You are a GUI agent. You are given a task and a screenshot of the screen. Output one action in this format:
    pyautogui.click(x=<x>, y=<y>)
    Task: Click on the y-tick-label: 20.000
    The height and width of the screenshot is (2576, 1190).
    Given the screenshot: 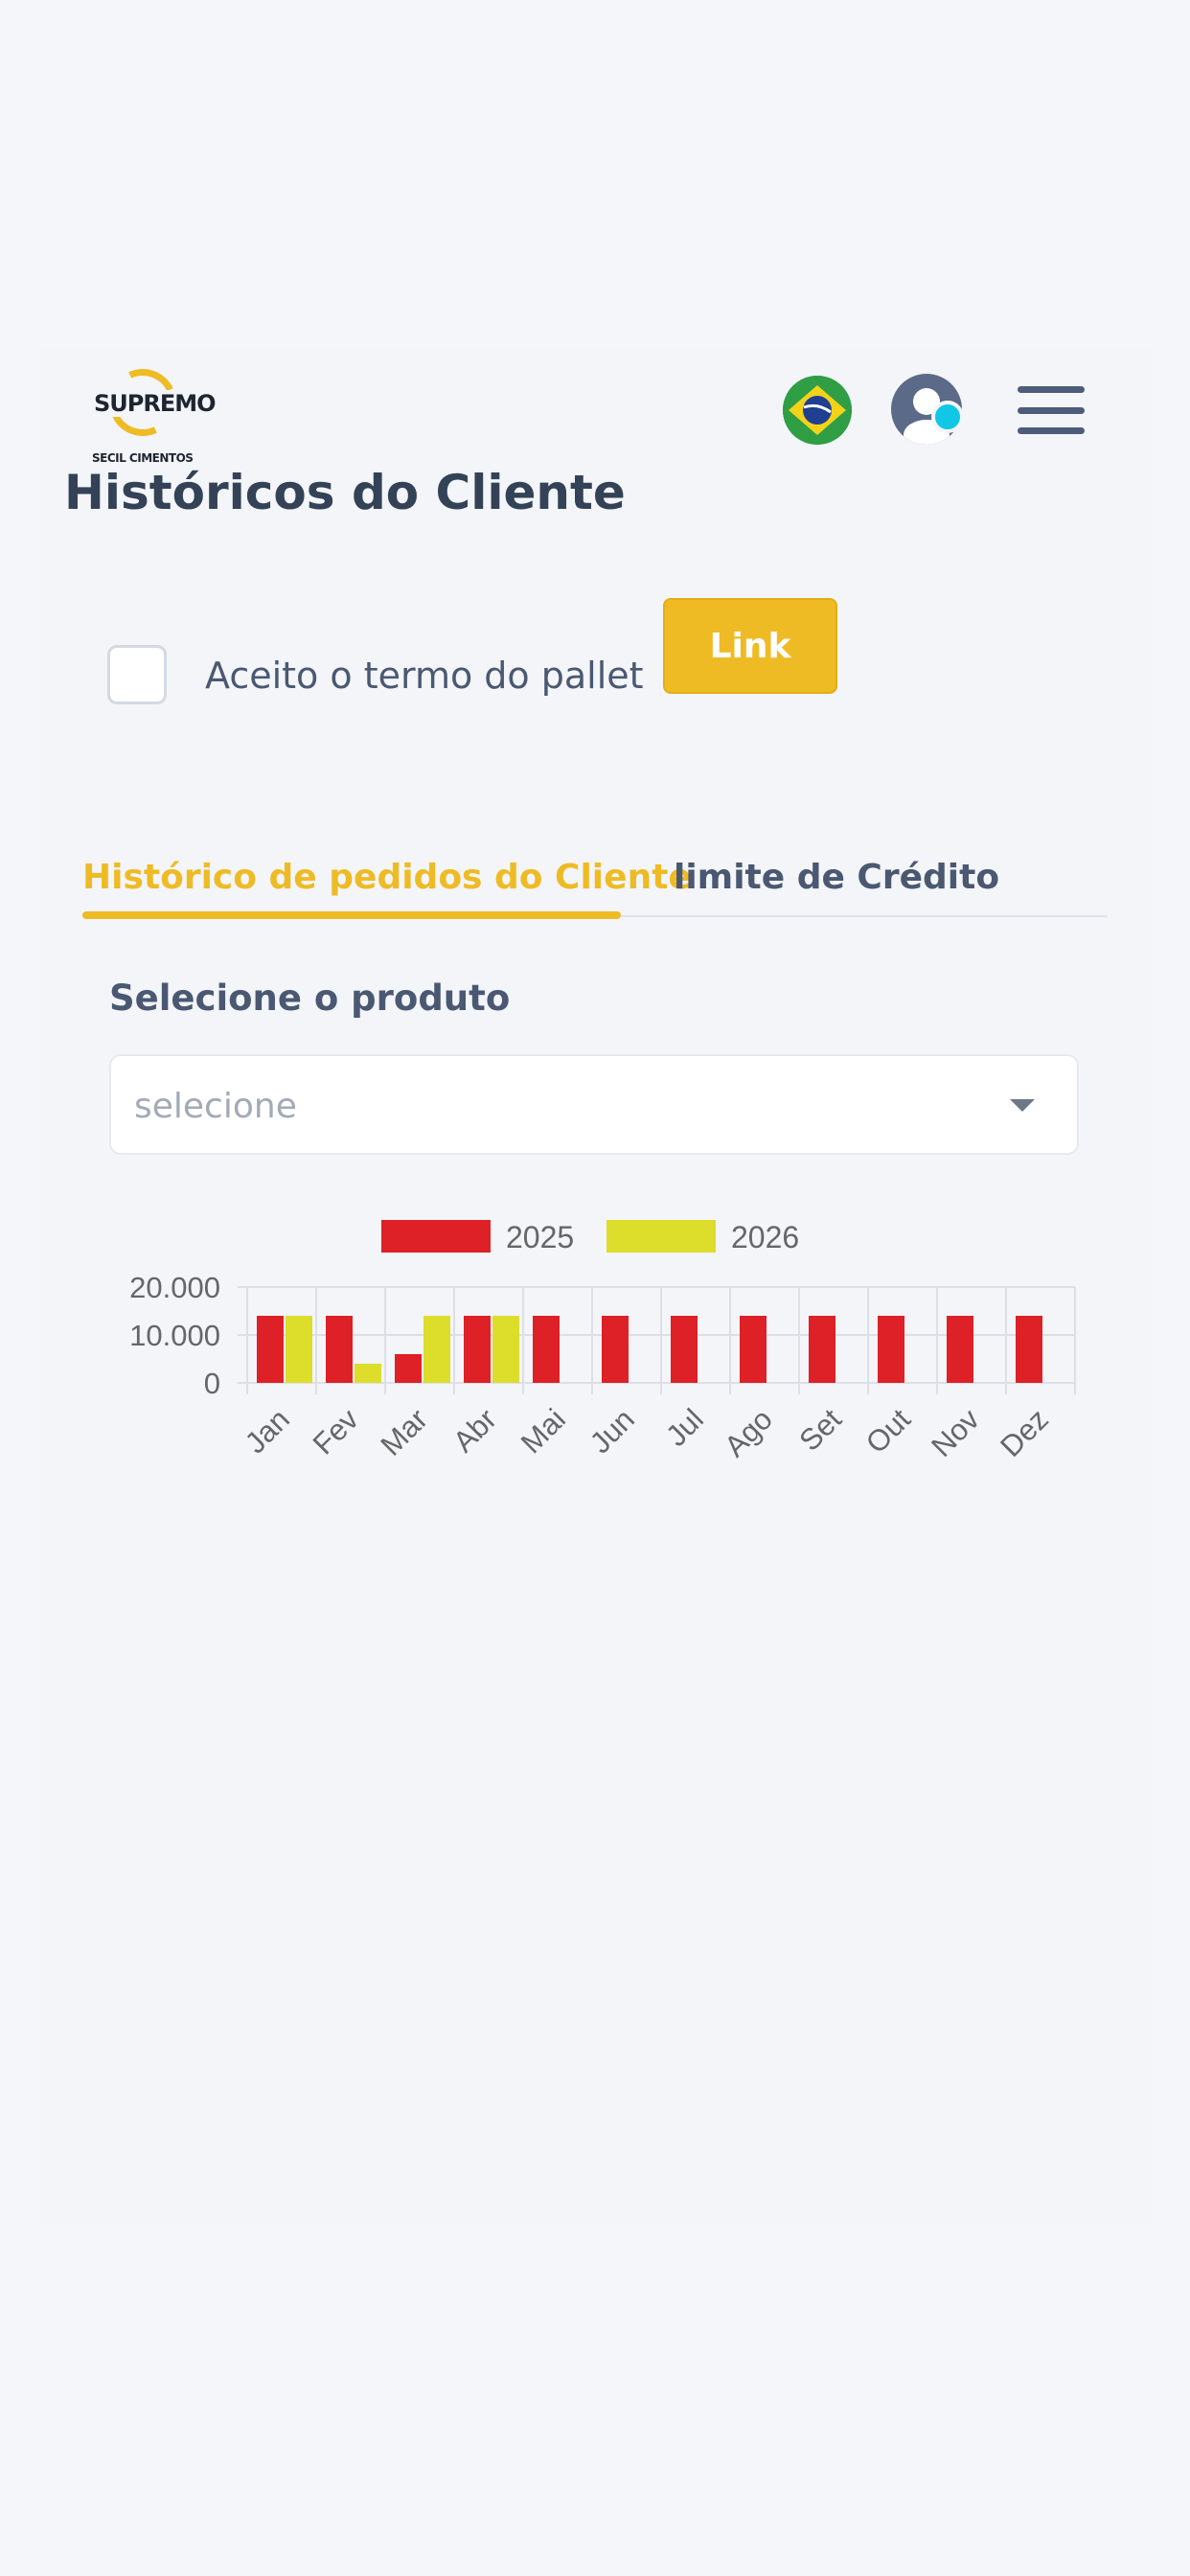 What is the action you would take?
    pyautogui.click(x=175, y=1287)
    